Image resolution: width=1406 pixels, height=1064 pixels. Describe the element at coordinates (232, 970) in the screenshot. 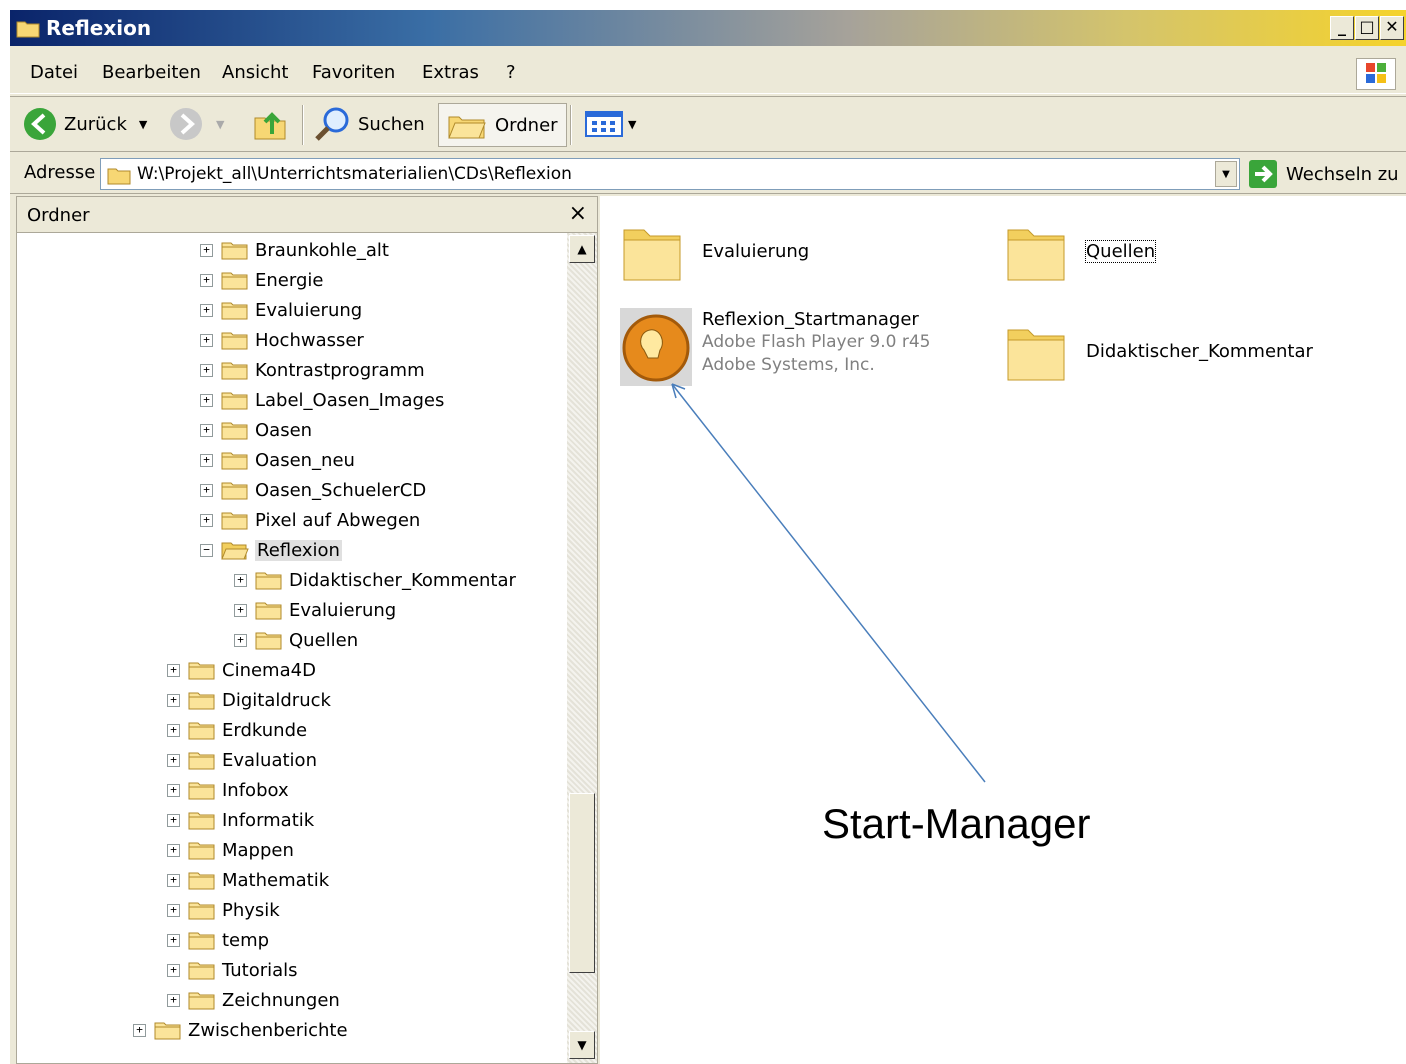

I see `tree-node: + Tutorials` at that location.